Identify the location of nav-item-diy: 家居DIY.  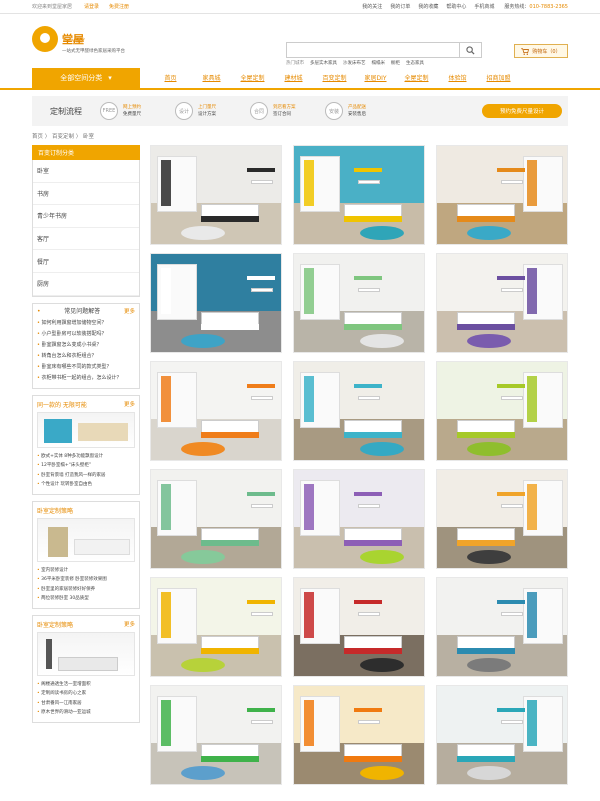
(375, 77).